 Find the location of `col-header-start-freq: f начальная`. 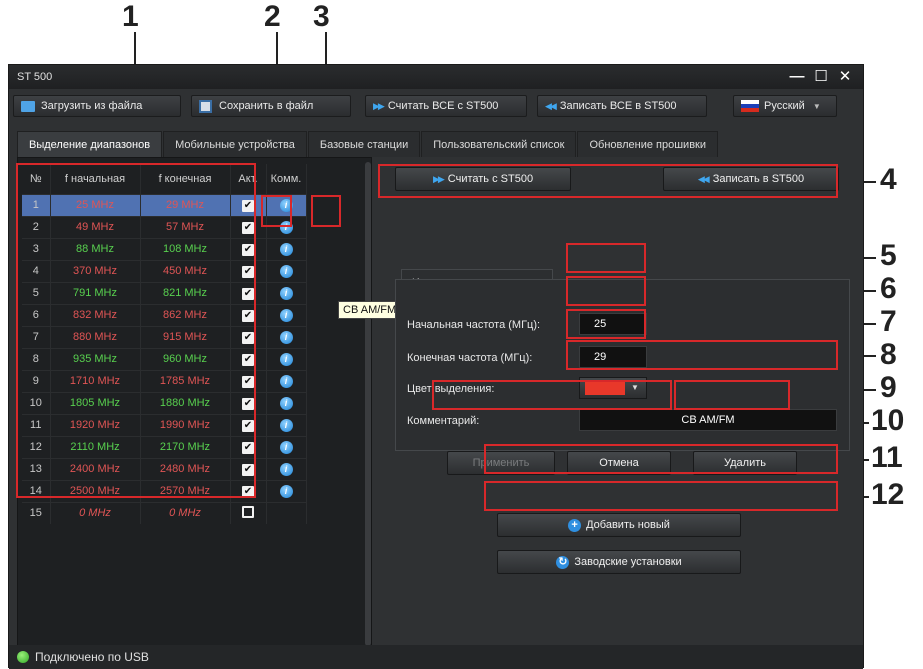

col-header-start-freq: f начальная is located at coordinates (95, 179).